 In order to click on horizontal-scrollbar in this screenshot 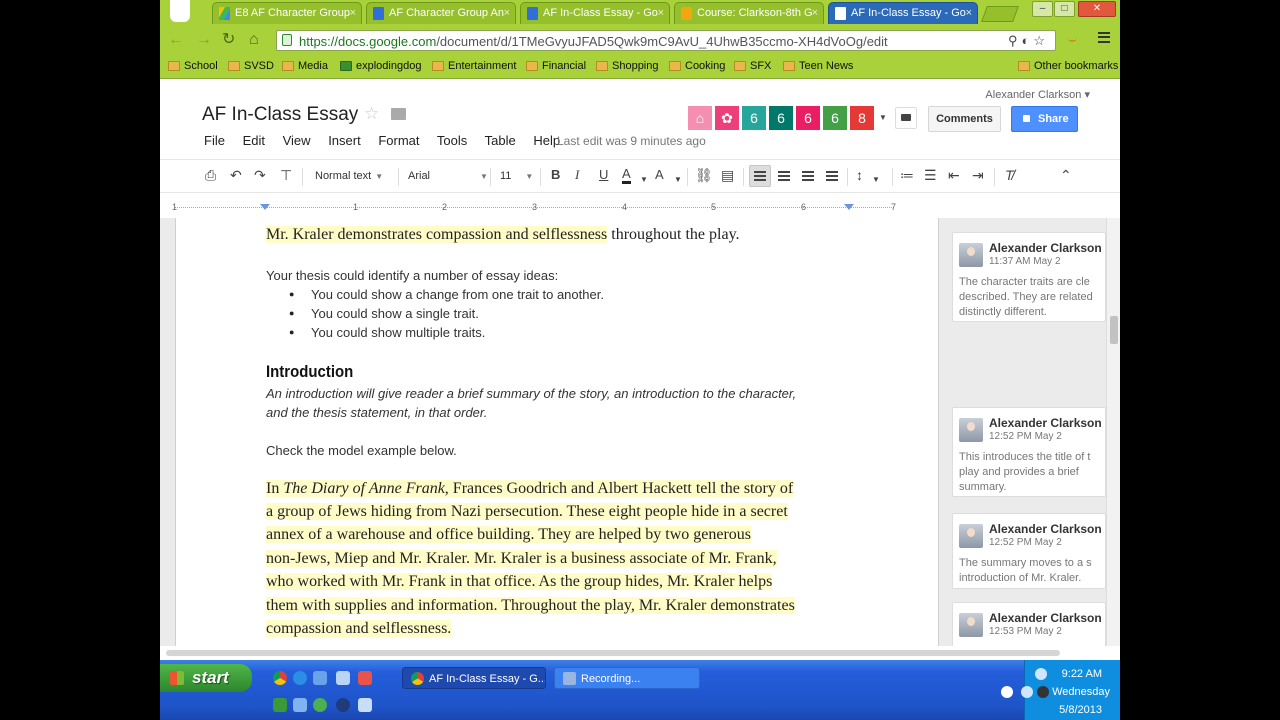, I will do `click(640, 653)`.